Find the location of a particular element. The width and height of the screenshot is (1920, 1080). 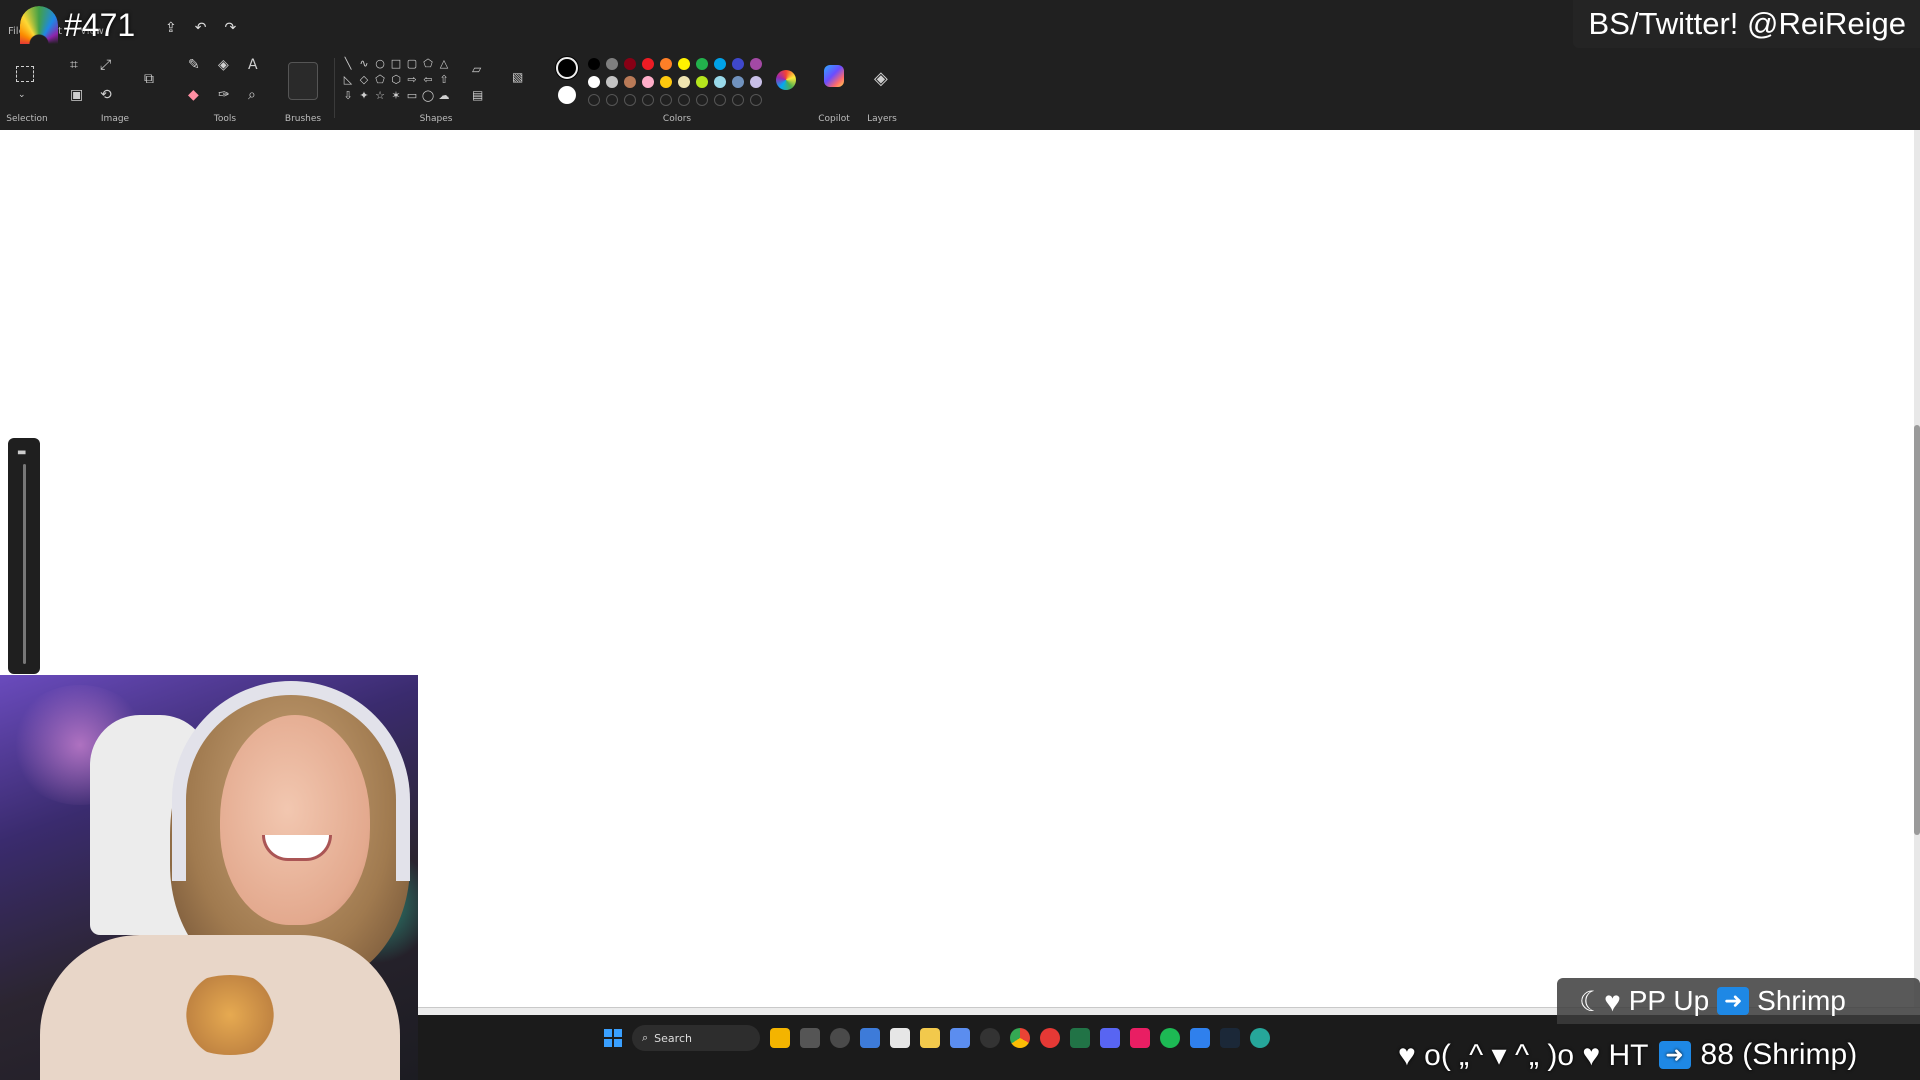

chrome-icon is located at coordinates (1020, 1038).